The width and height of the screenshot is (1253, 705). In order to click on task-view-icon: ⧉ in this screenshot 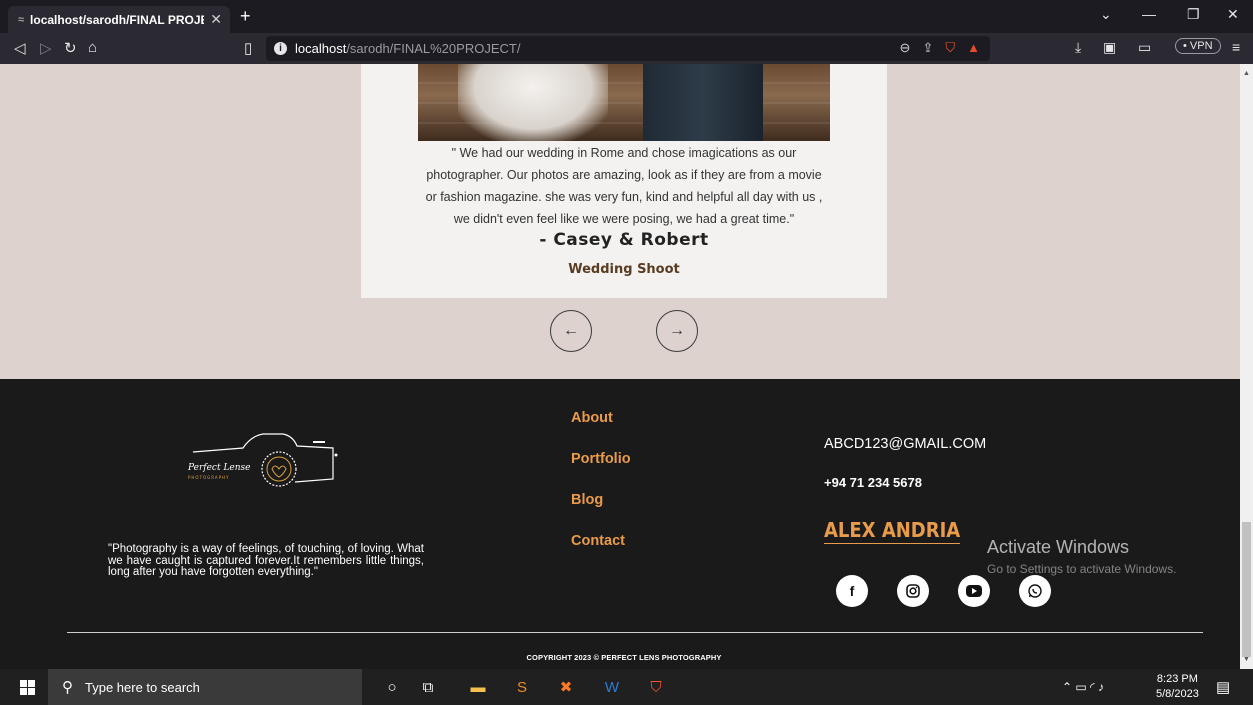, I will do `click(428, 687)`.